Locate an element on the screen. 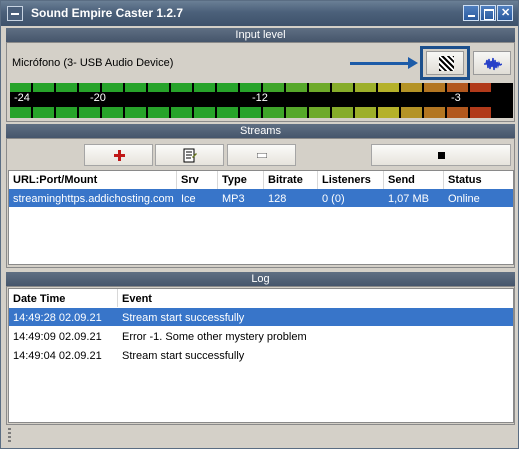 This screenshot has height=449, width=519. col-divider is located at coordinates (117, 298).